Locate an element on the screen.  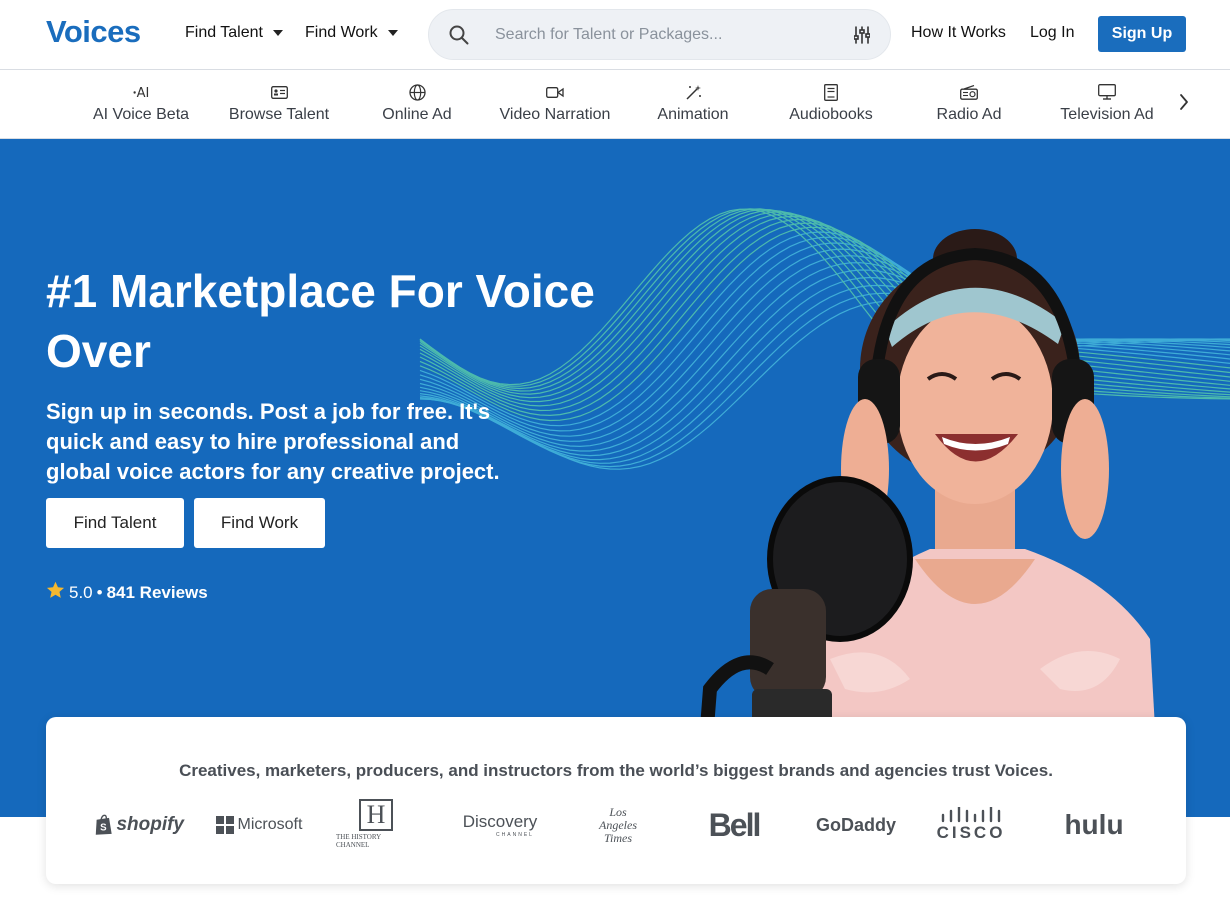
bell-logo: Bell is located at coordinates (735, 824).